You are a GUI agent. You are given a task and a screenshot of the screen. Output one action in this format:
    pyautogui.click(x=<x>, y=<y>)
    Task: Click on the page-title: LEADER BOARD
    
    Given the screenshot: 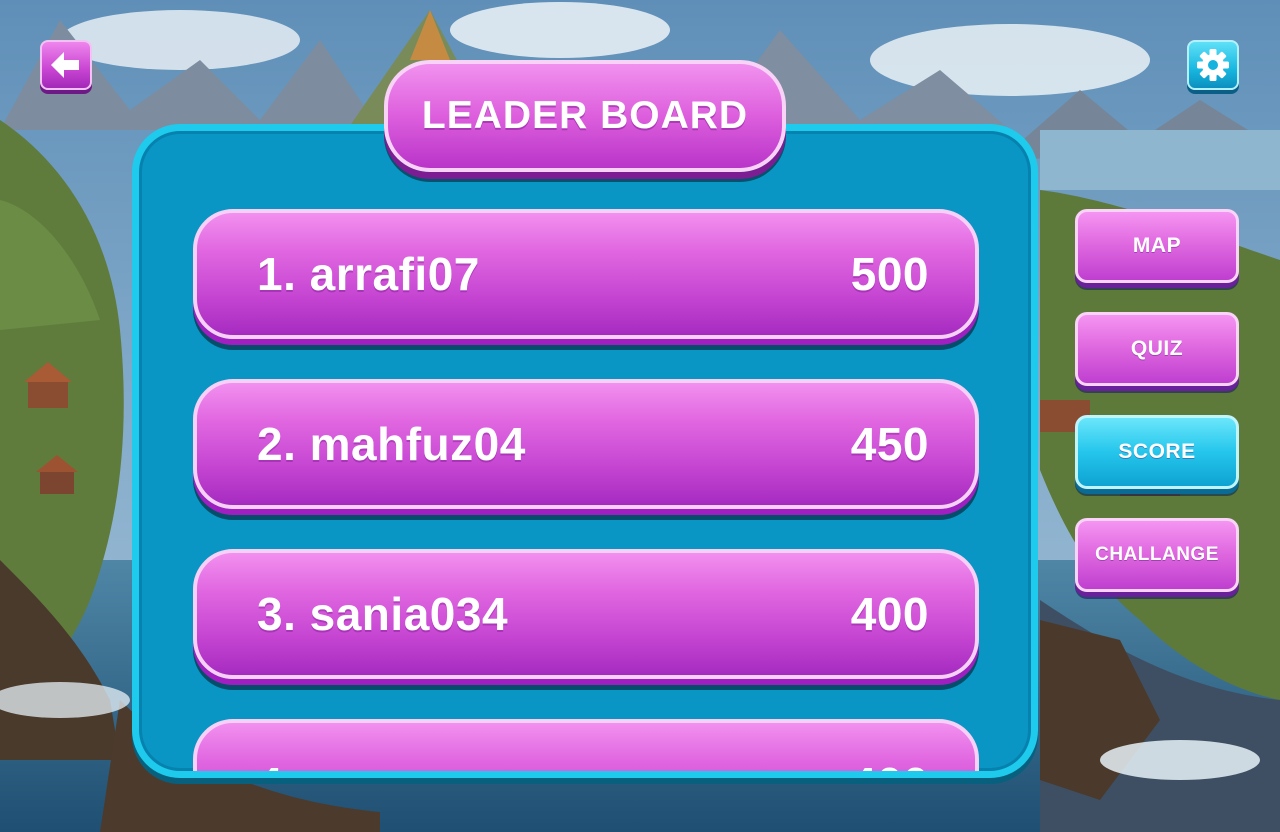 What is the action you would take?
    pyautogui.click(x=585, y=115)
    